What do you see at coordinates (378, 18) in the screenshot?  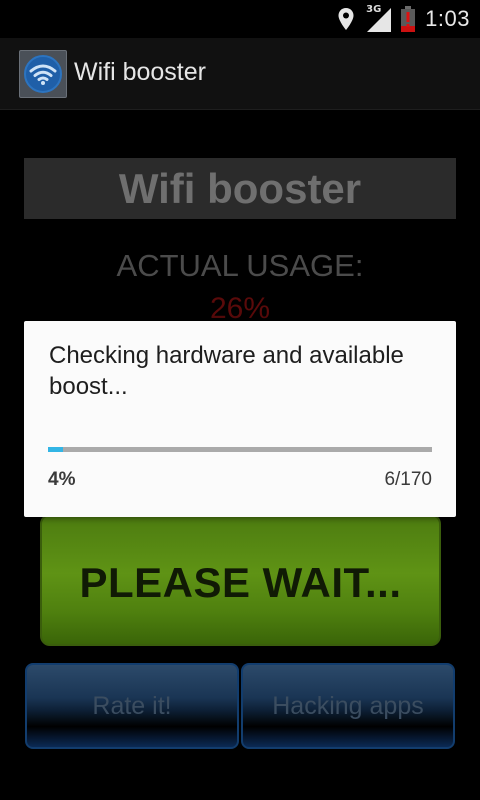 I see `signal-icon: 3G` at bounding box center [378, 18].